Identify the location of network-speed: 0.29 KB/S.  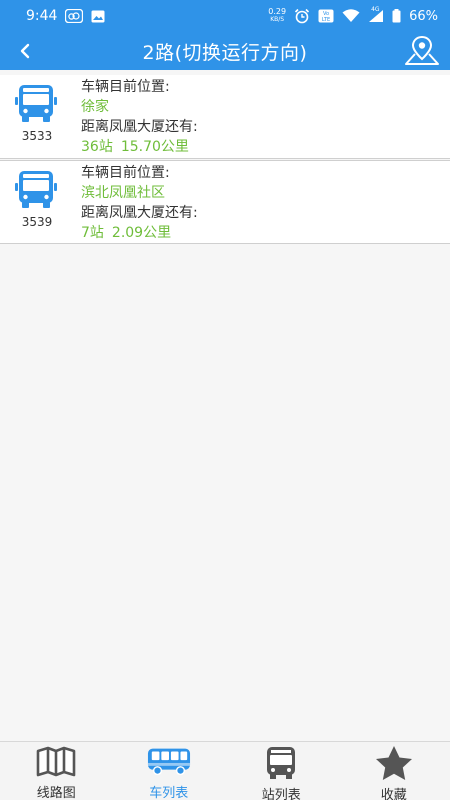
(277, 15).